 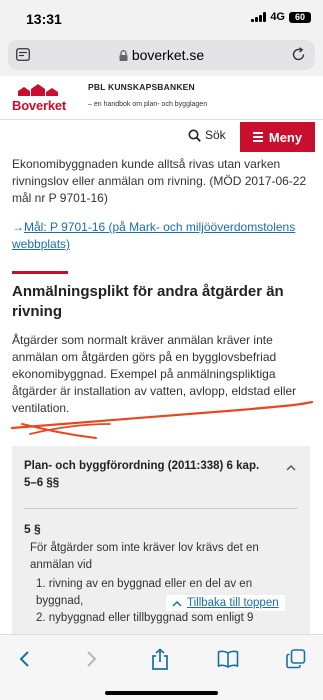 I want to click on lock-icon, so click(x=123, y=55).